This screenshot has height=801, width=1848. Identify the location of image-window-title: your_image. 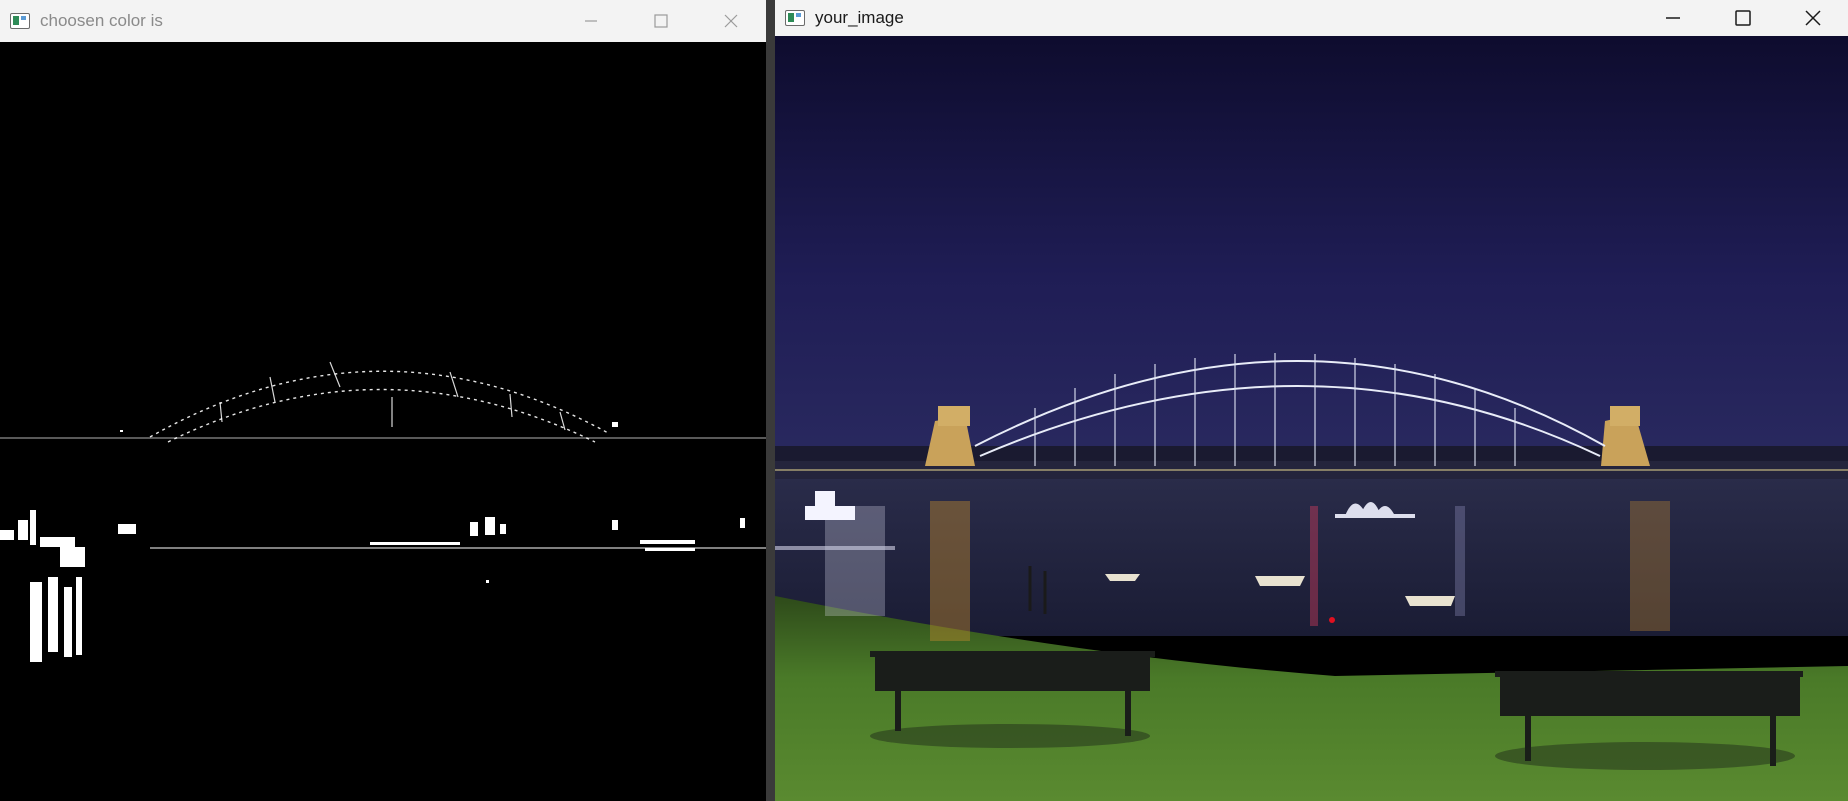
(859, 17).